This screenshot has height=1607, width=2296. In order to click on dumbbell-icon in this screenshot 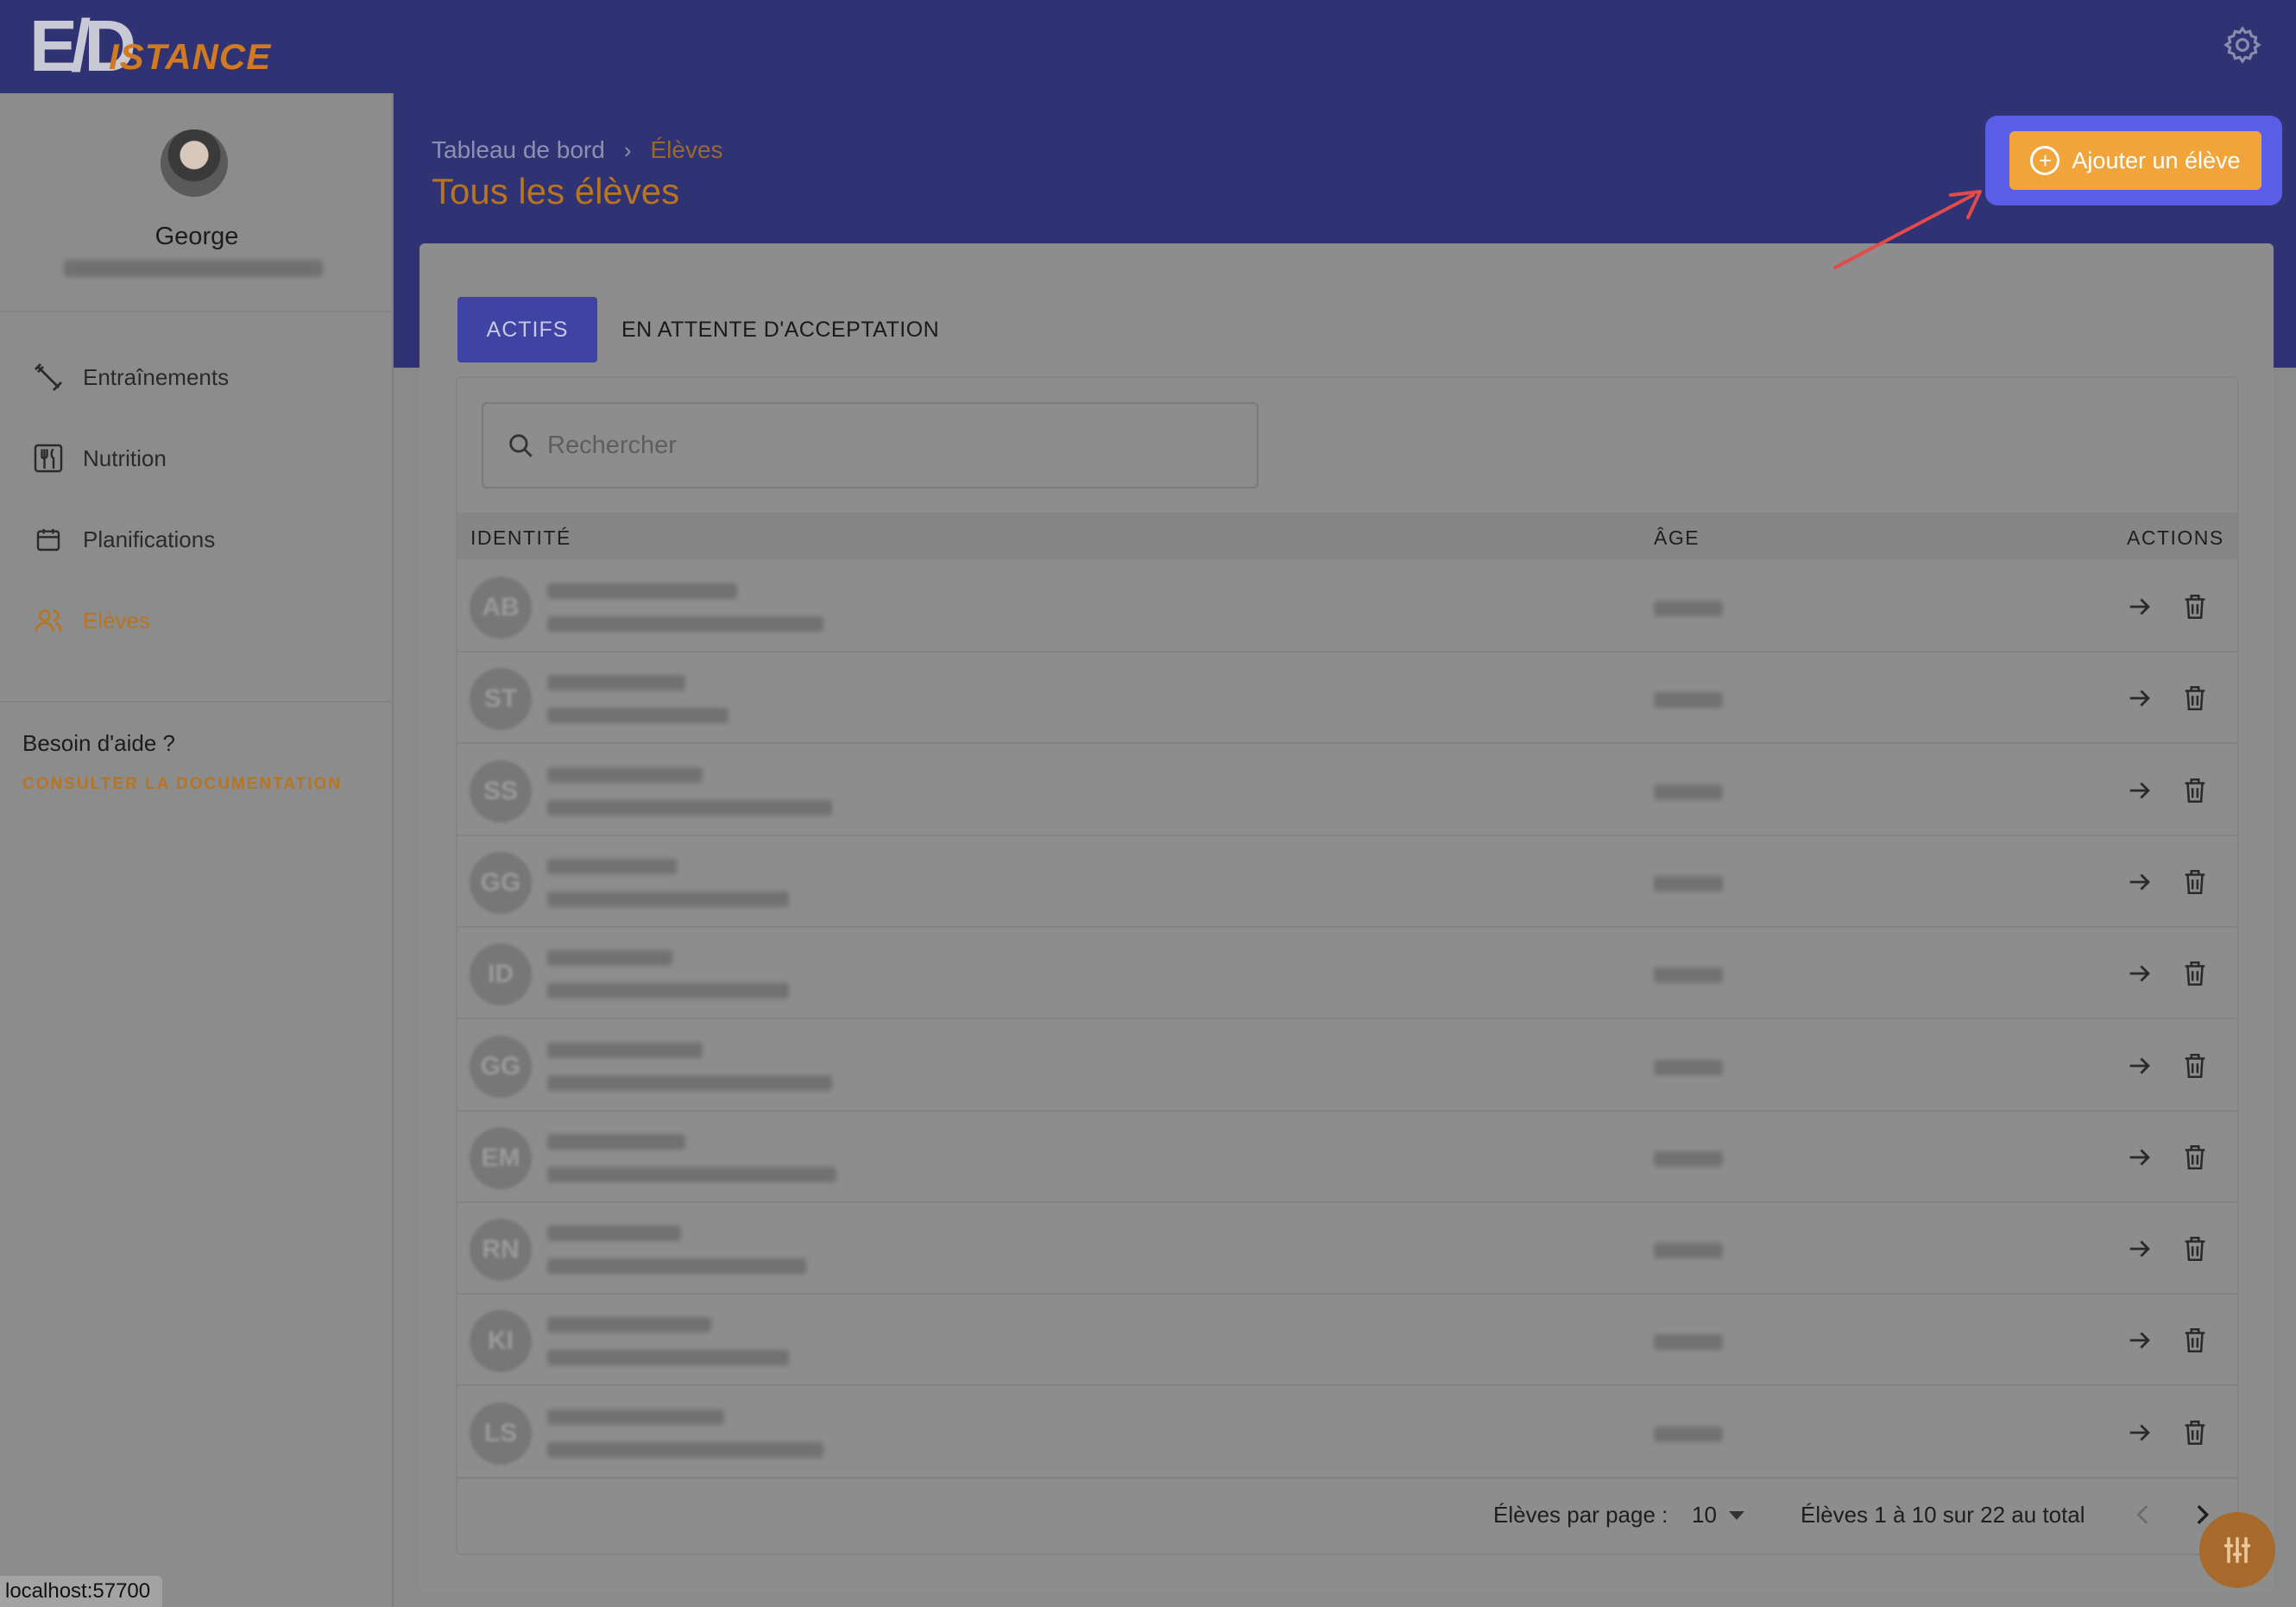, I will do `click(48, 377)`.